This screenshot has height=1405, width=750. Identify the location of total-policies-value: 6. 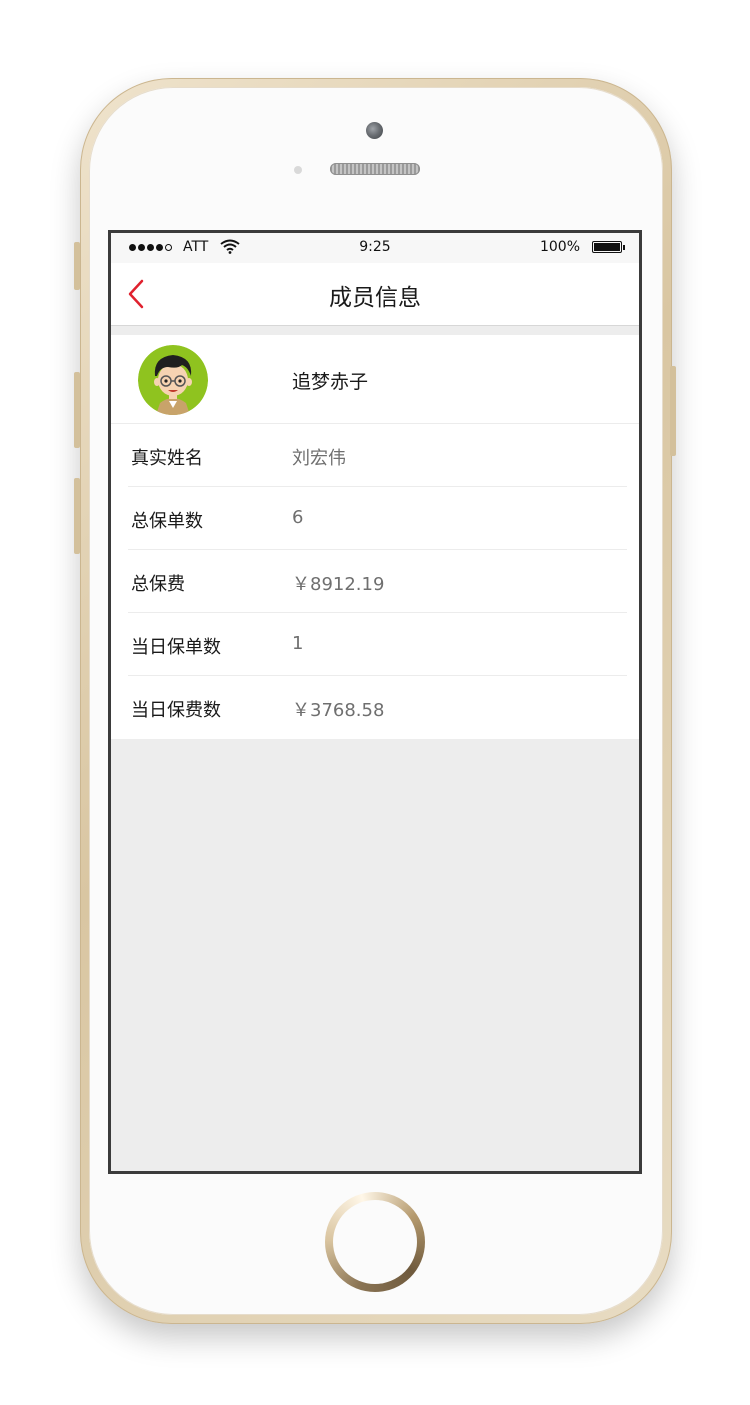
(298, 517).